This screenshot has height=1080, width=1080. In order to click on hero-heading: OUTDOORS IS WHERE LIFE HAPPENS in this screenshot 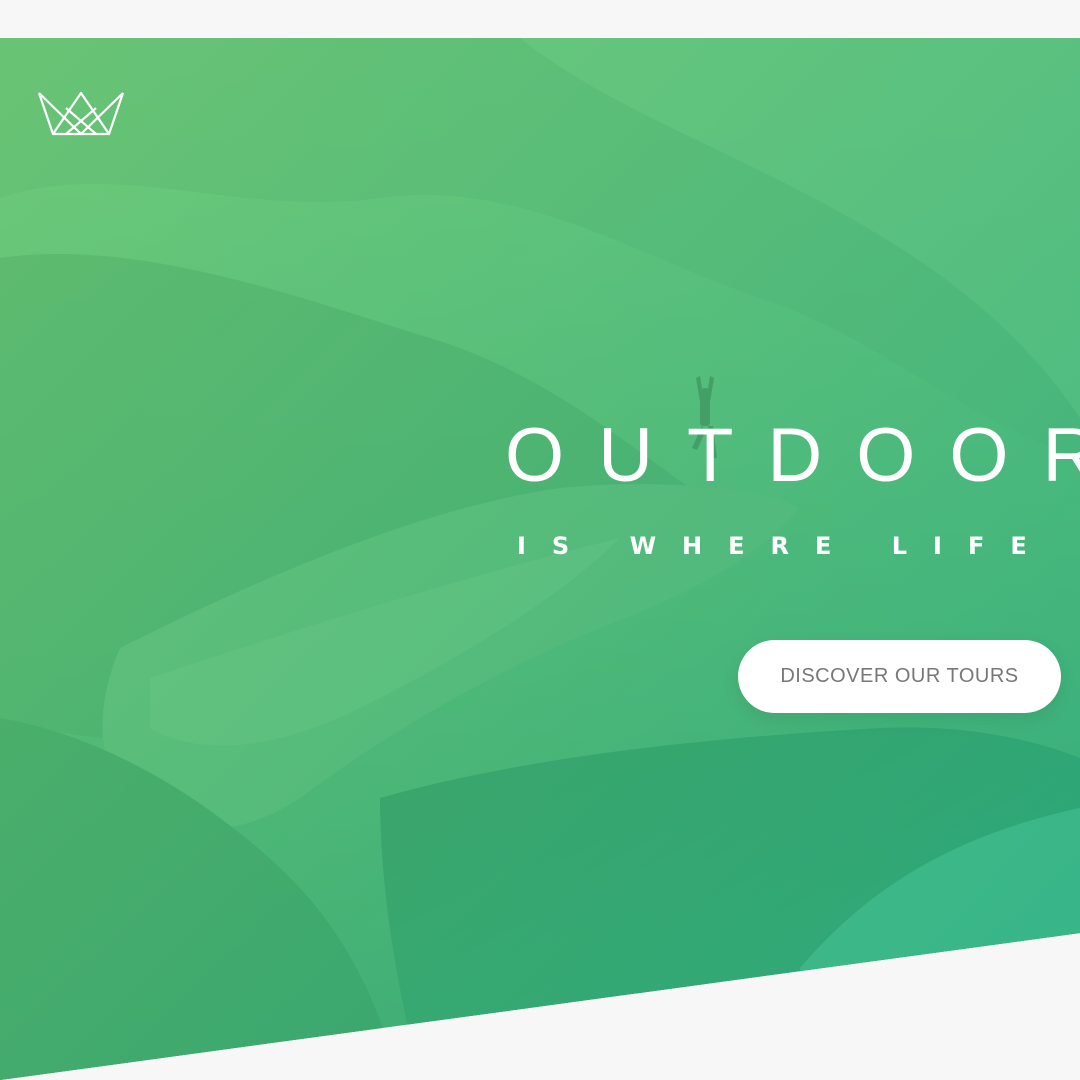, I will do `click(792, 486)`.